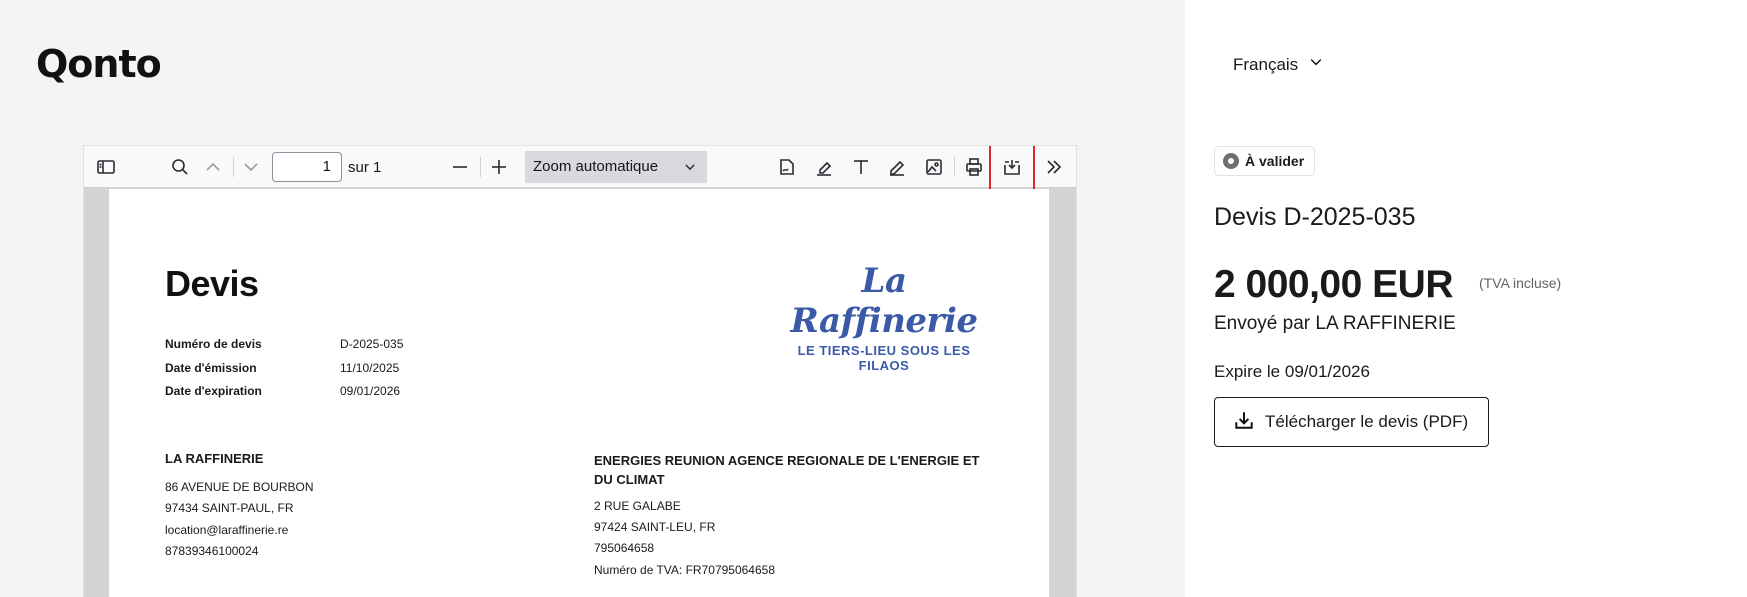 The height and width of the screenshot is (597, 1747). I want to click on client-line: 97424 SAINT-LEU, FR, so click(655, 527).